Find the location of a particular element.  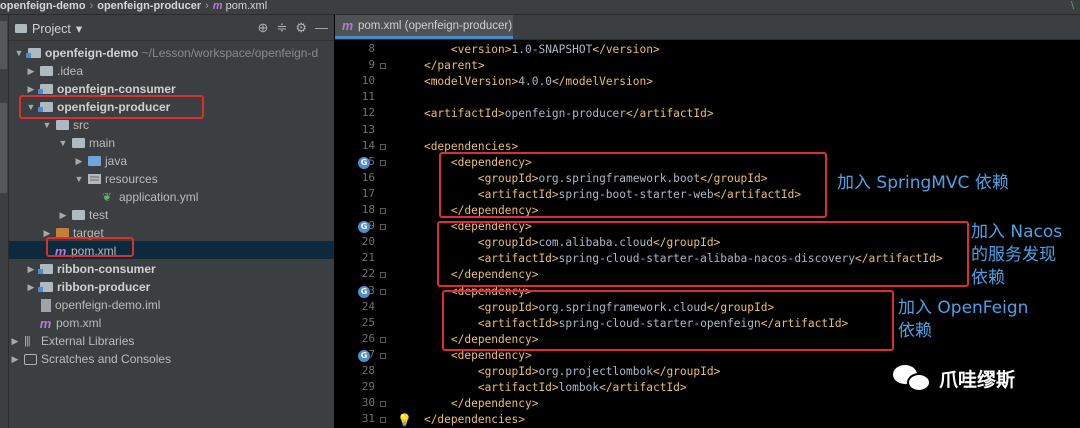

annotation-nacos-line-3: 依赖 is located at coordinates (988, 278).